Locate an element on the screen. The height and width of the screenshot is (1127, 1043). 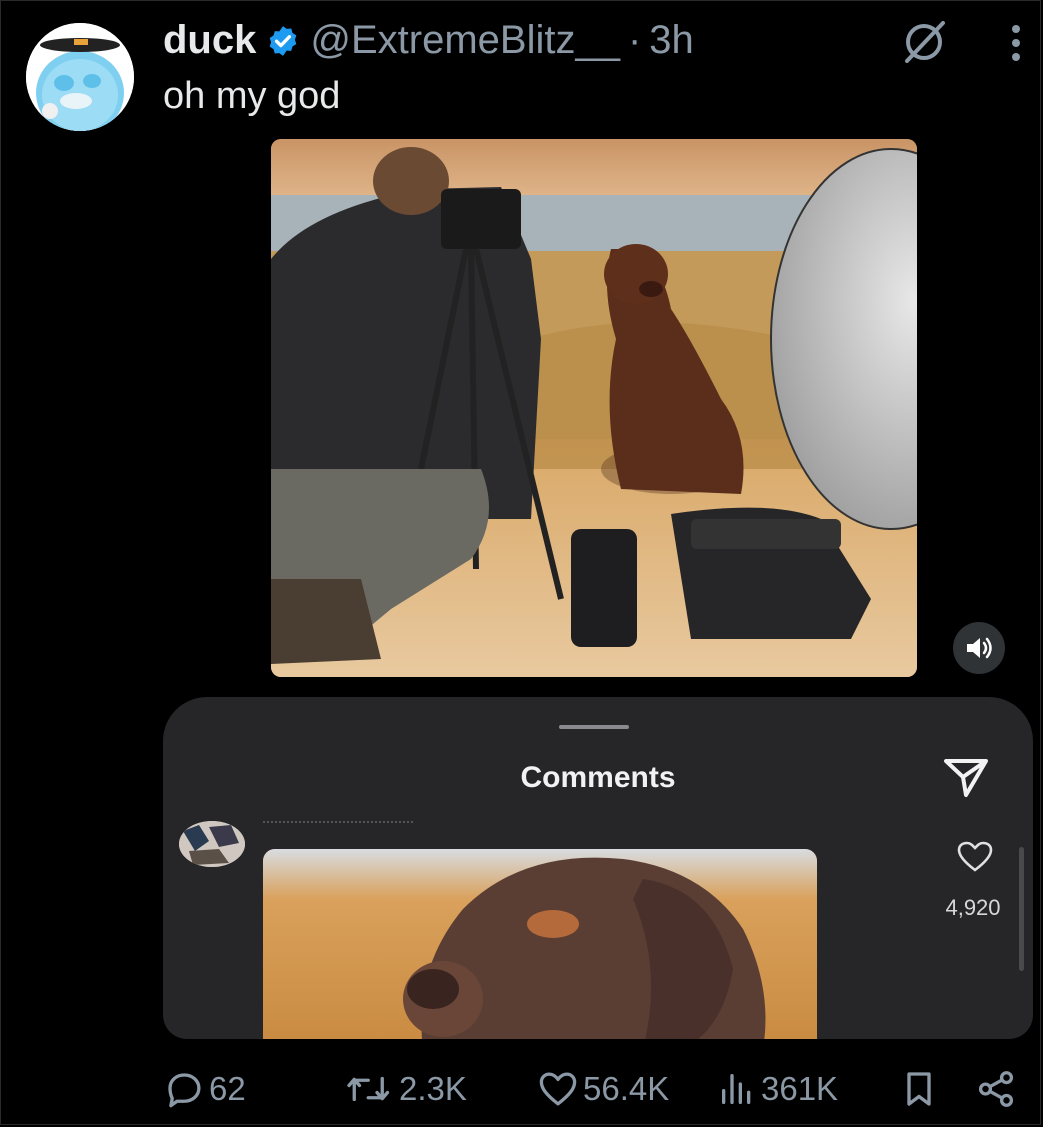
like-count: 56.4K is located at coordinates (626, 1088).